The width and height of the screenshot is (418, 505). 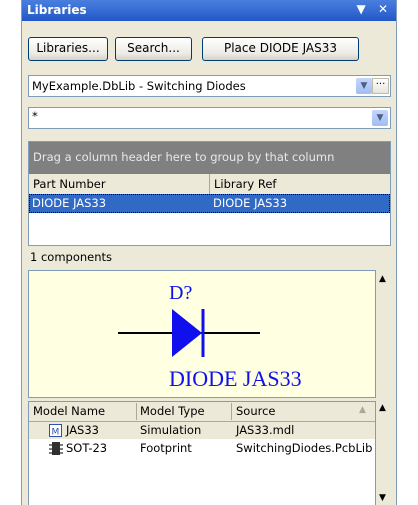 What do you see at coordinates (71, 257) in the screenshot?
I see `component-count: 1 components` at bounding box center [71, 257].